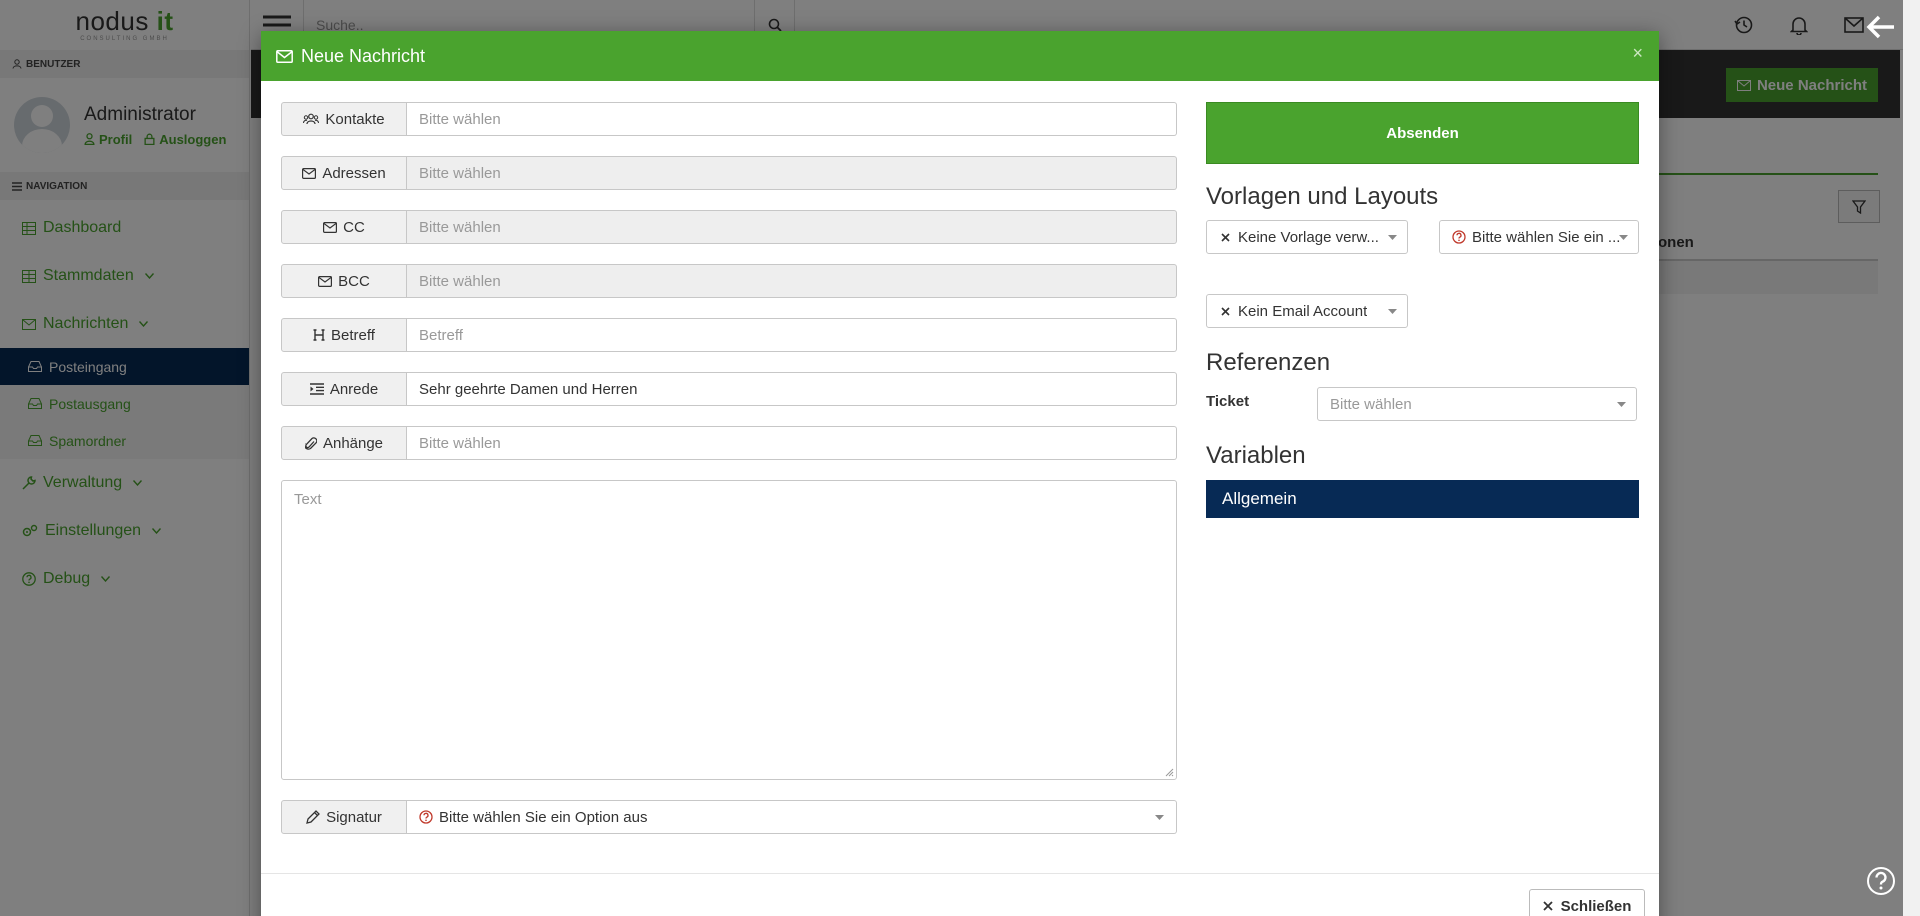 The height and width of the screenshot is (916, 1920). I want to click on paperclip-icon, so click(310, 443).